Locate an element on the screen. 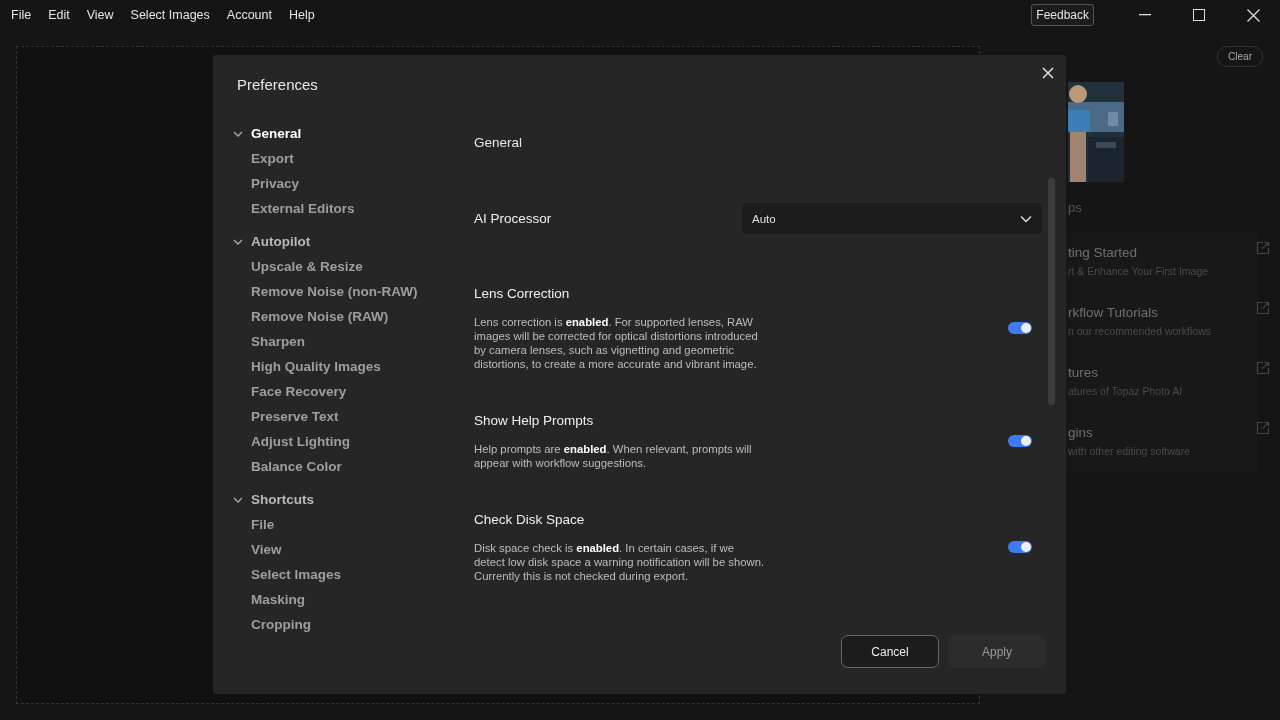 The height and width of the screenshot is (720, 1280). nav-item: View is located at coordinates (266, 549).